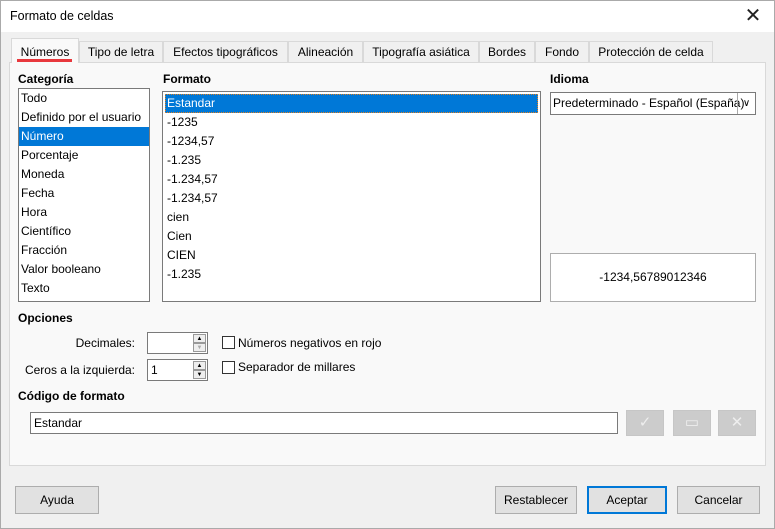 The width and height of the screenshot is (775, 529). What do you see at coordinates (627, 500) in the screenshot?
I see `ok-button: Aceptar` at bounding box center [627, 500].